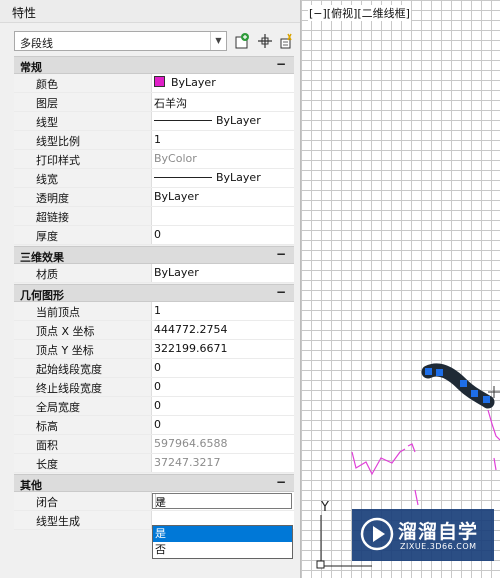 The image size is (500, 578). What do you see at coordinates (170, 103) in the screenshot?
I see `property-value: 石羊沟` at bounding box center [170, 103].